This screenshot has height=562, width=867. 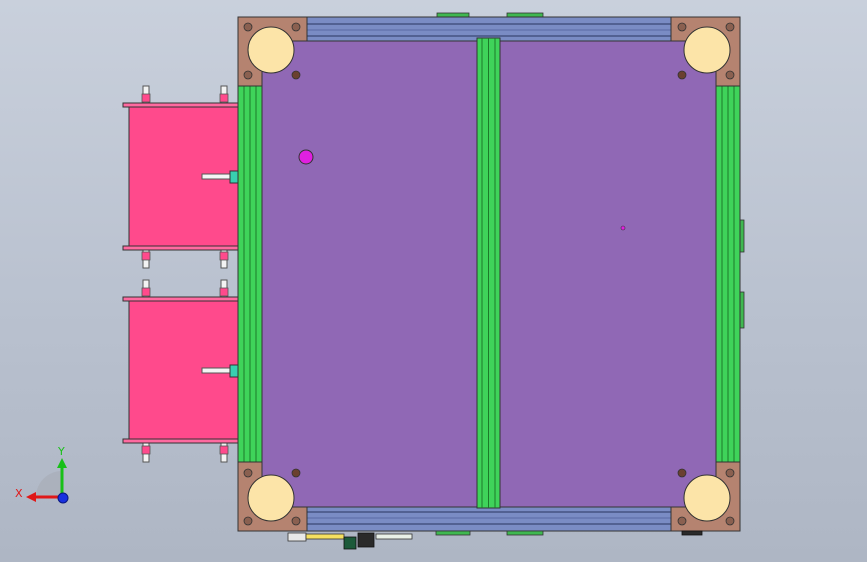 What do you see at coordinates (489, 519) in the screenshot?
I see `frame-bottom-beam` at bounding box center [489, 519].